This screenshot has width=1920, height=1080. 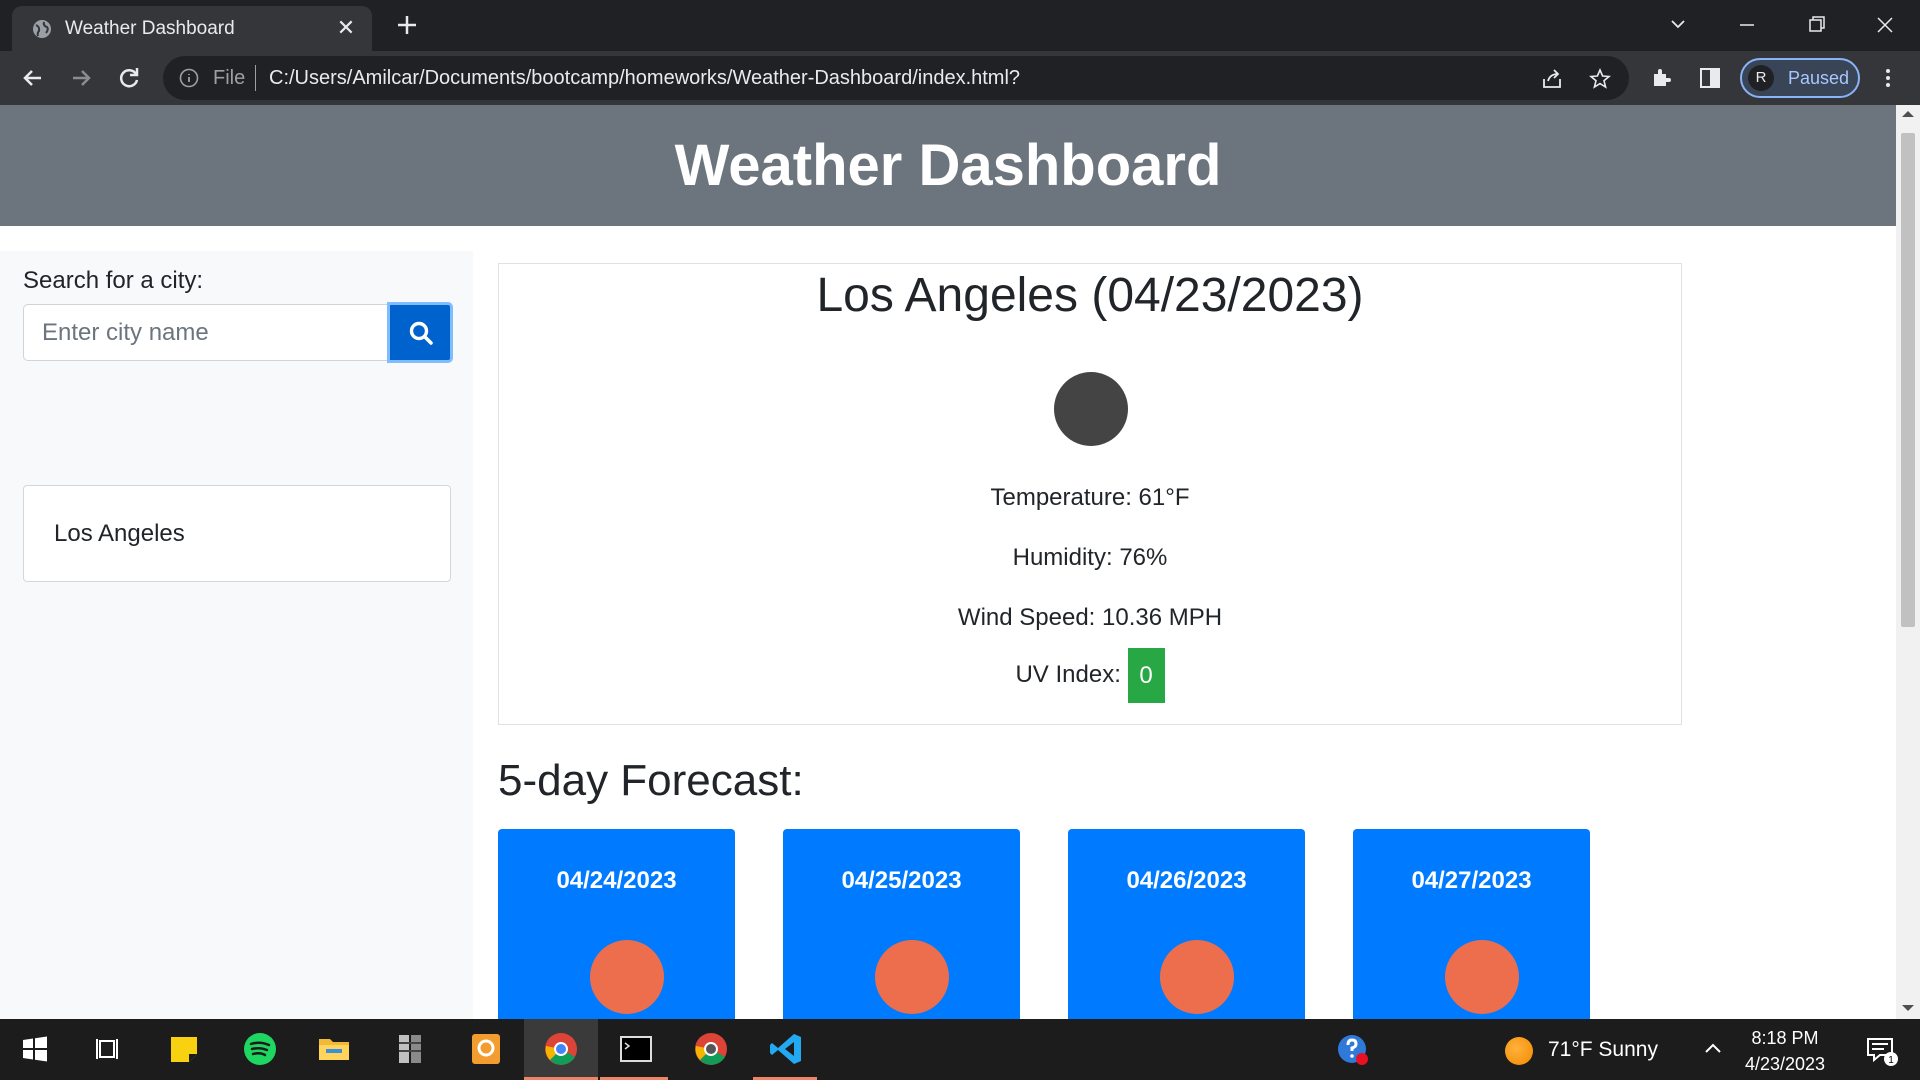 What do you see at coordinates (205, 332) in the screenshot?
I see `city-search-input` at bounding box center [205, 332].